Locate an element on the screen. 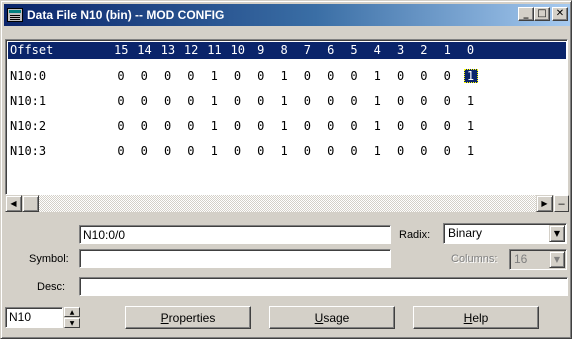 This screenshot has width=574, height=339. properties-accel: P is located at coordinates (164, 317).